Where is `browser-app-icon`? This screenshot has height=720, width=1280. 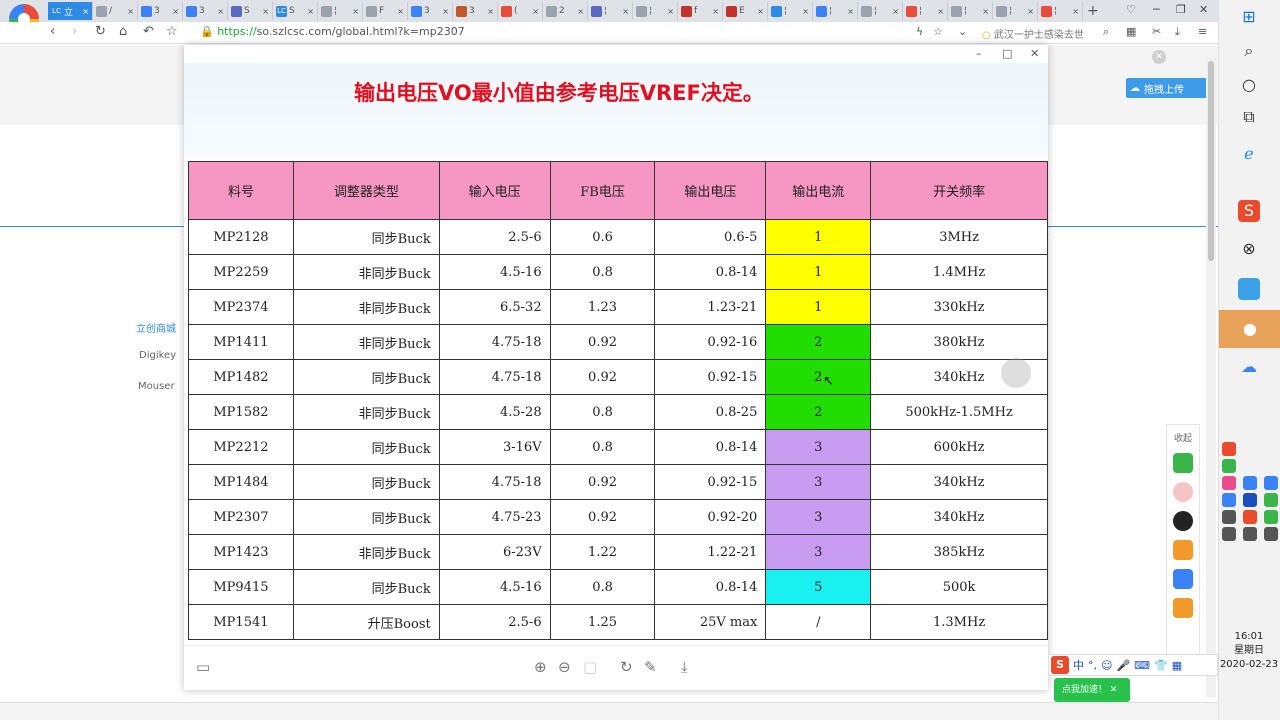
browser-app-icon is located at coordinates (1249, 289).